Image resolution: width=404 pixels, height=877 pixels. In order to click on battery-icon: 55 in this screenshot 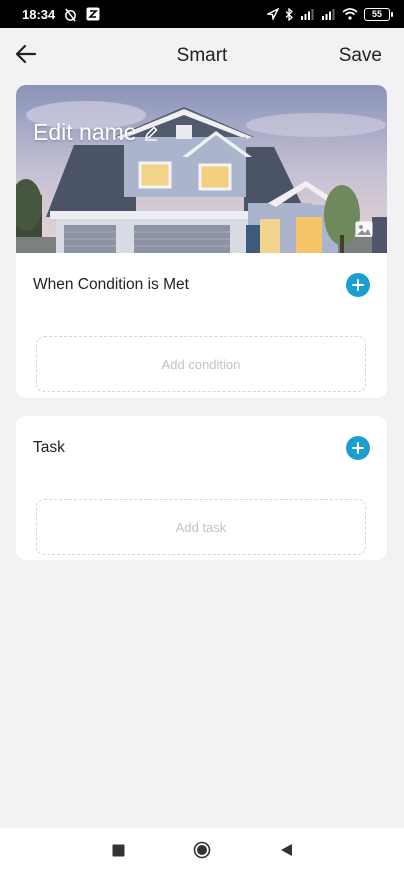, I will do `click(378, 14)`.